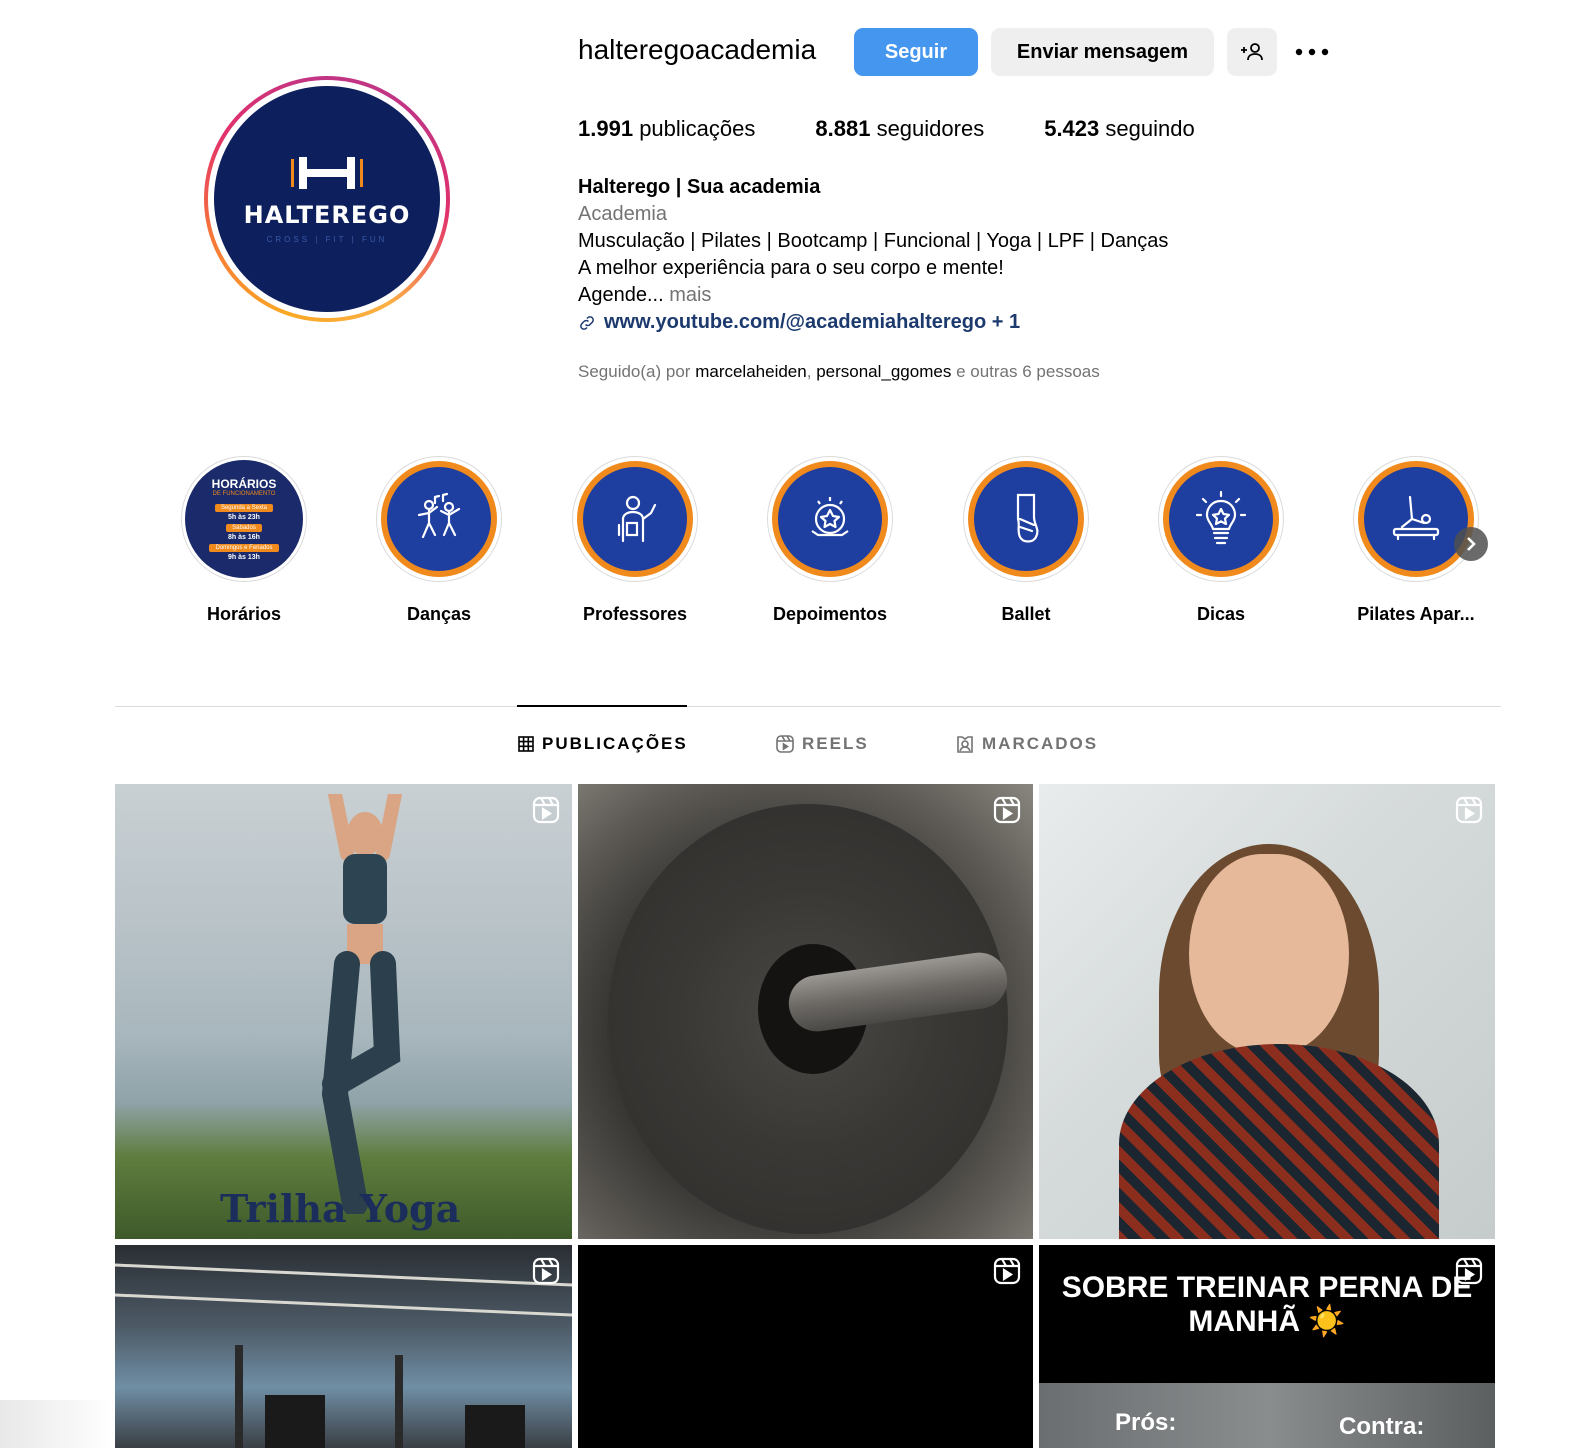 The width and height of the screenshot is (1588, 1448). Describe the element at coordinates (843, 128) in the screenshot. I see `followers-count: 8.881` at that location.